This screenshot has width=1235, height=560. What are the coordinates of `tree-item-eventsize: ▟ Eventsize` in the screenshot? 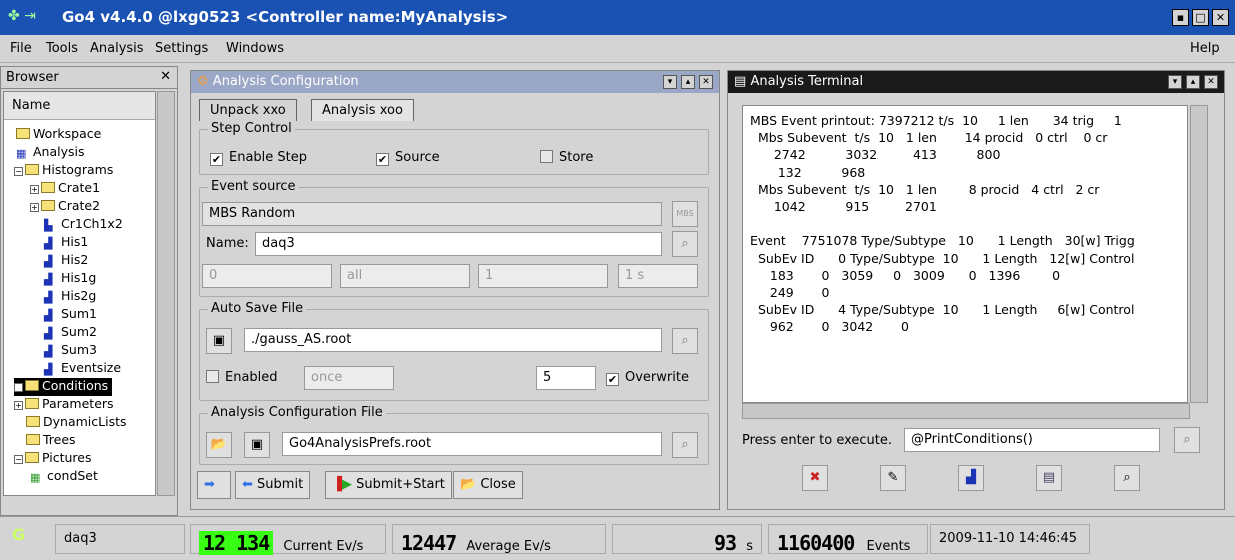 It's located at (82, 369).